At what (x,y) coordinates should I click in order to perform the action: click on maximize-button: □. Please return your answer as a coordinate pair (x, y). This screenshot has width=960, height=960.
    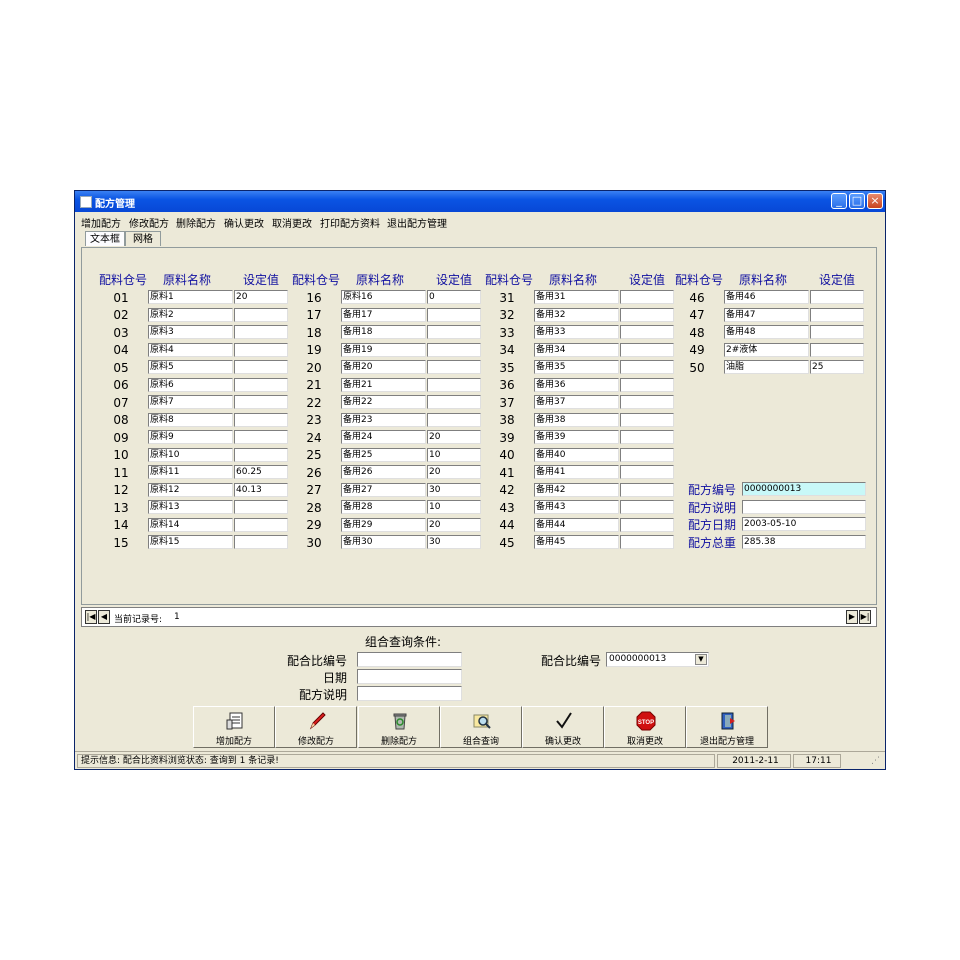
    Looking at the image, I should click on (857, 201).